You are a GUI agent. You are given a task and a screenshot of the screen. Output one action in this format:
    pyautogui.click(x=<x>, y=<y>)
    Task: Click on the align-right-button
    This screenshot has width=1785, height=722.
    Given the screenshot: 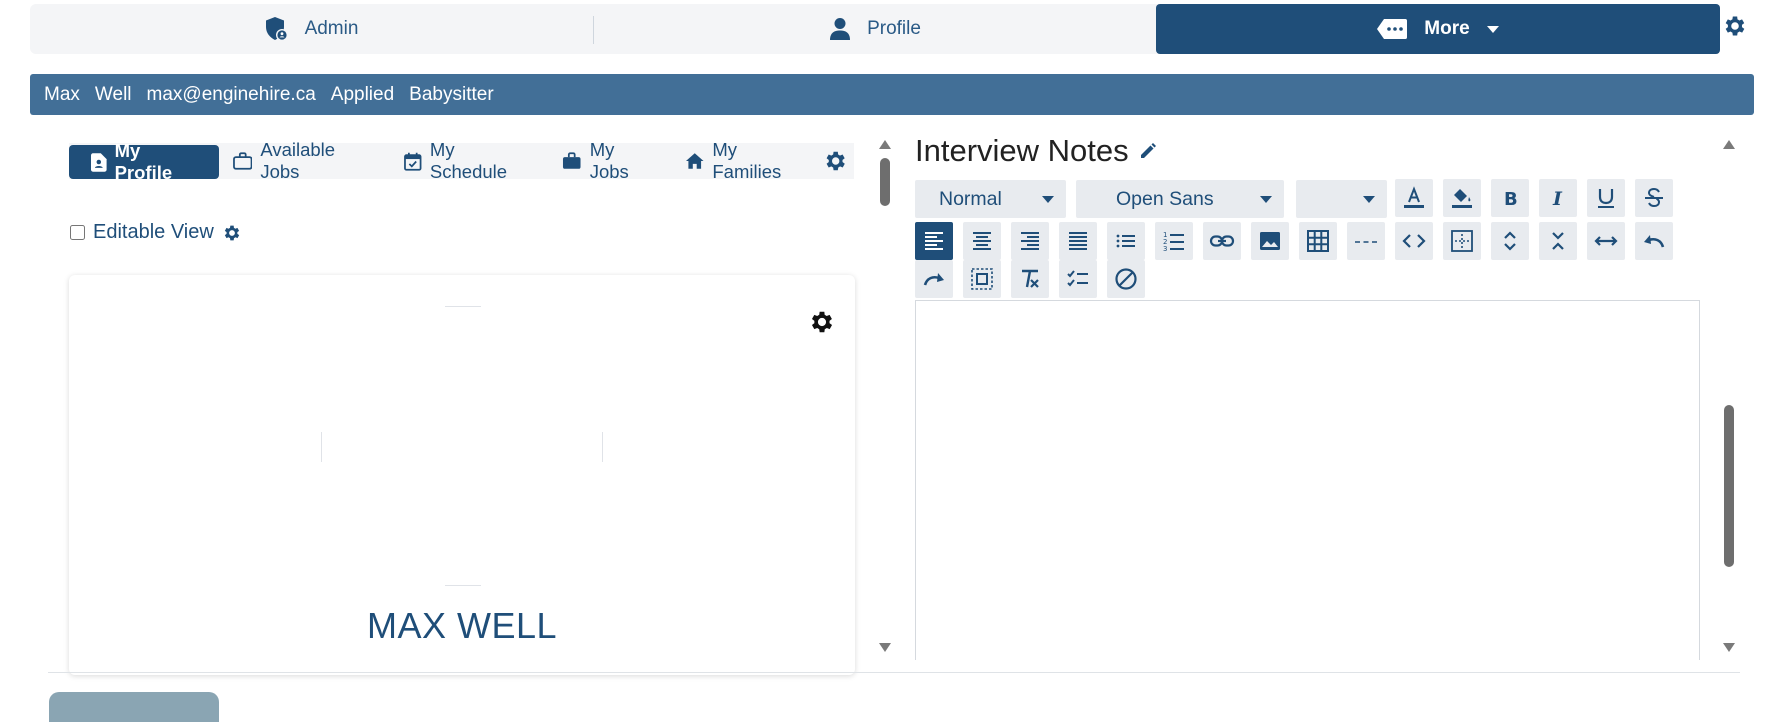 What is the action you would take?
    pyautogui.click(x=1030, y=241)
    